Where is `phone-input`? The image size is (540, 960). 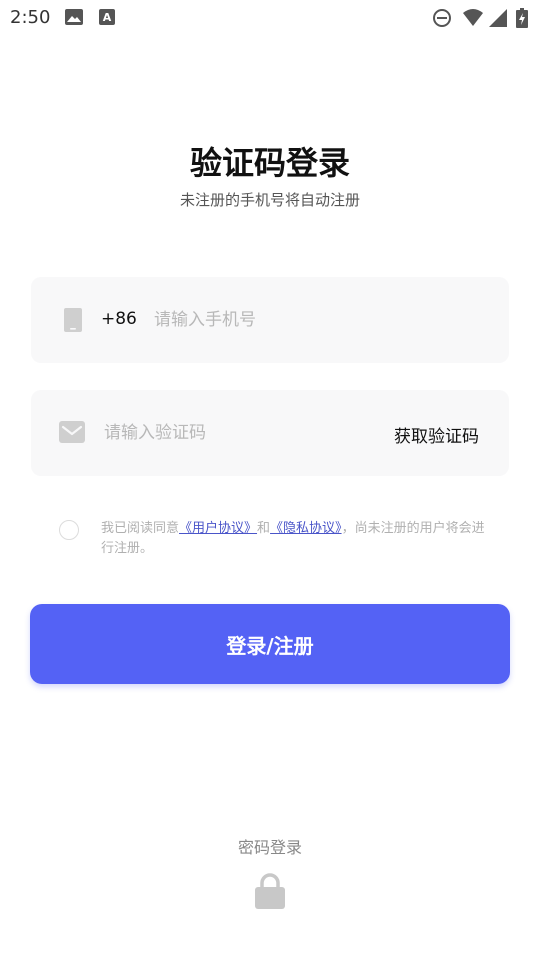
phone-input is located at coordinates (314, 320).